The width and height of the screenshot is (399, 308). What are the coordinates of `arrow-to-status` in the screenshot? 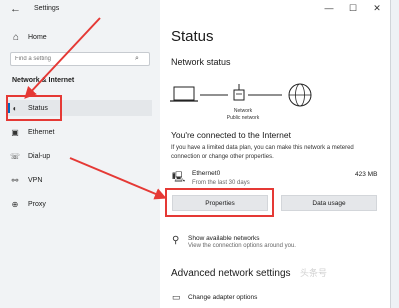 It's located at (62, 58).